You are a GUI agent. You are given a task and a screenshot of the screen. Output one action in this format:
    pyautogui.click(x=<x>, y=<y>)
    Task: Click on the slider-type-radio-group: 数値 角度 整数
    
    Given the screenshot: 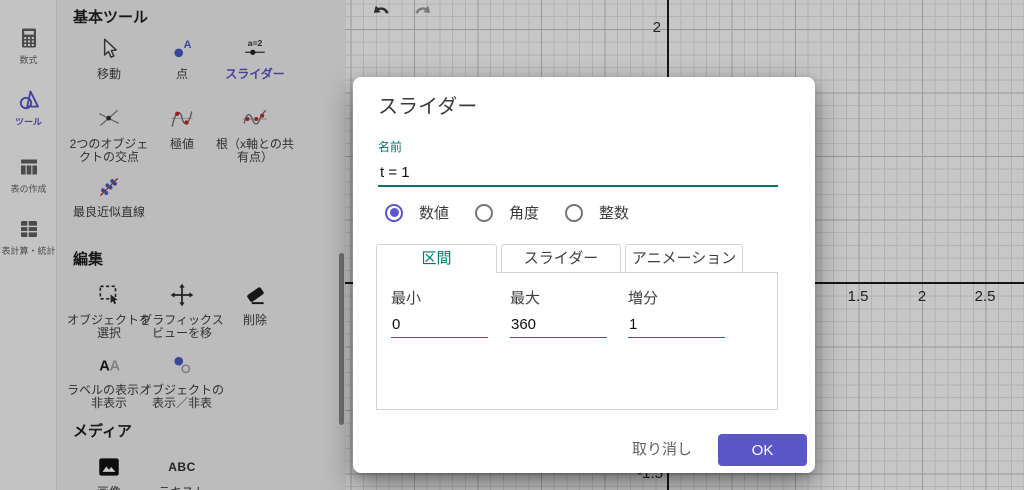 What is the action you would take?
    pyautogui.click(x=520, y=212)
    